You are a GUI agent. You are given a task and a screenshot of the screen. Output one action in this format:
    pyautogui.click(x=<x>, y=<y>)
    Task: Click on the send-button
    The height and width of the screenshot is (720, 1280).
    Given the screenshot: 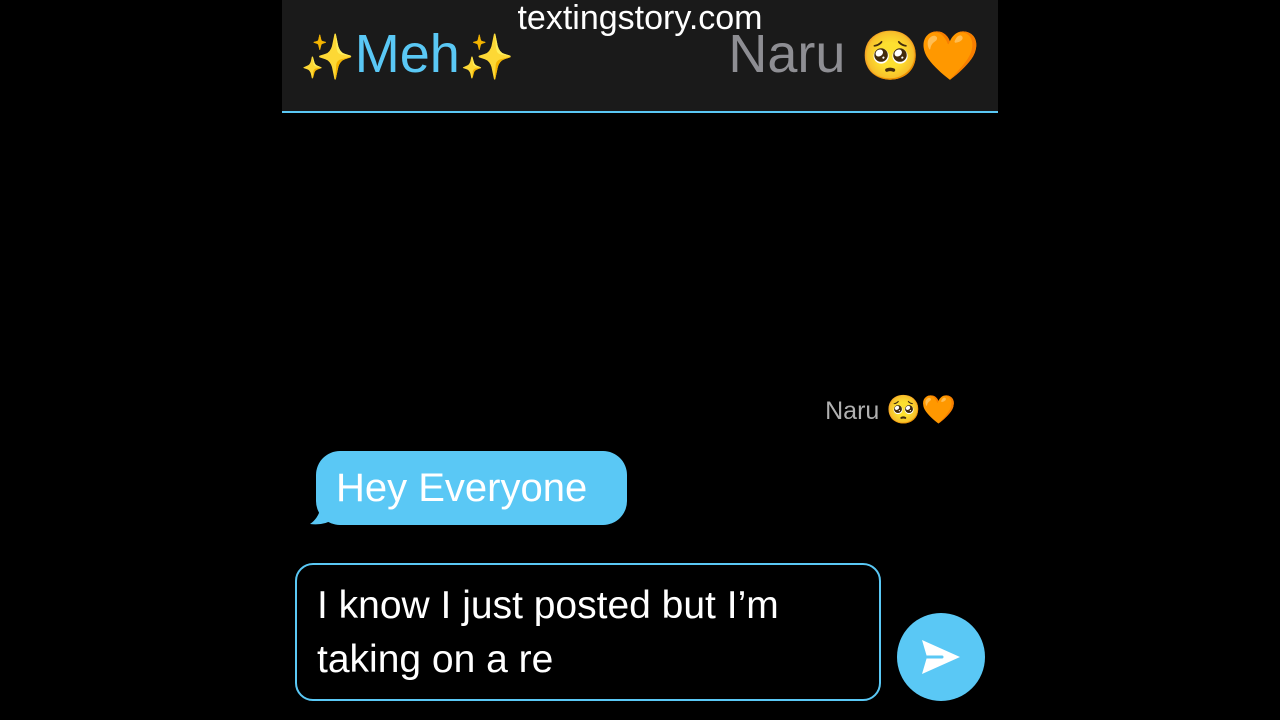 What is the action you would take?
    pyautogui.click(x=941, y=657)
    